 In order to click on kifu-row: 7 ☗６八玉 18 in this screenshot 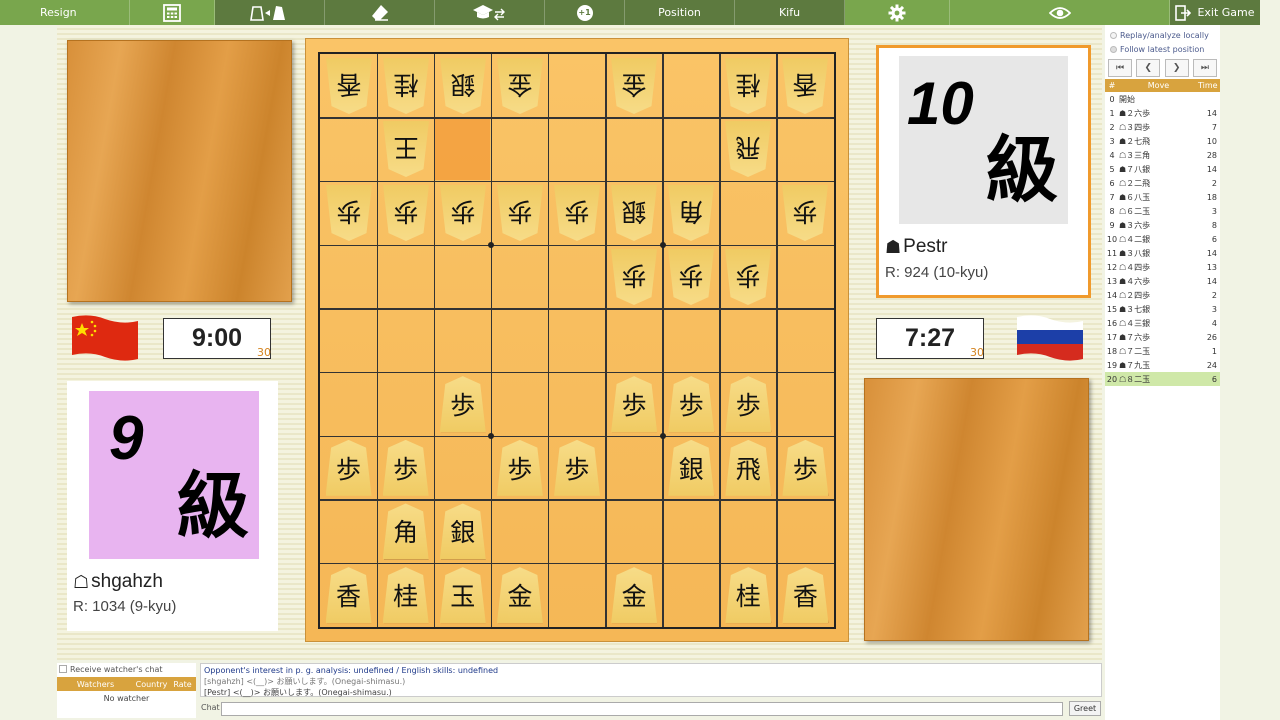, I will do `click(1162, 197)`.